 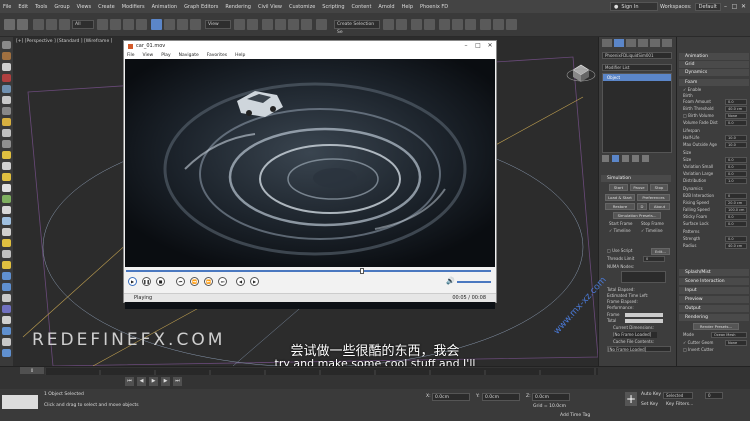 I want to click on set-key-button: Set Key, so click(x=649, y=404).